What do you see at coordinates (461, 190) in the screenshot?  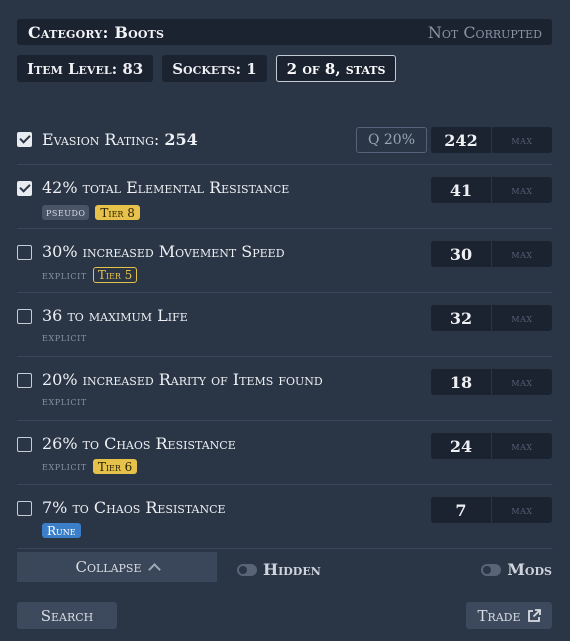 I see `stat-min-input: 41` at bounding box center [461, 190].